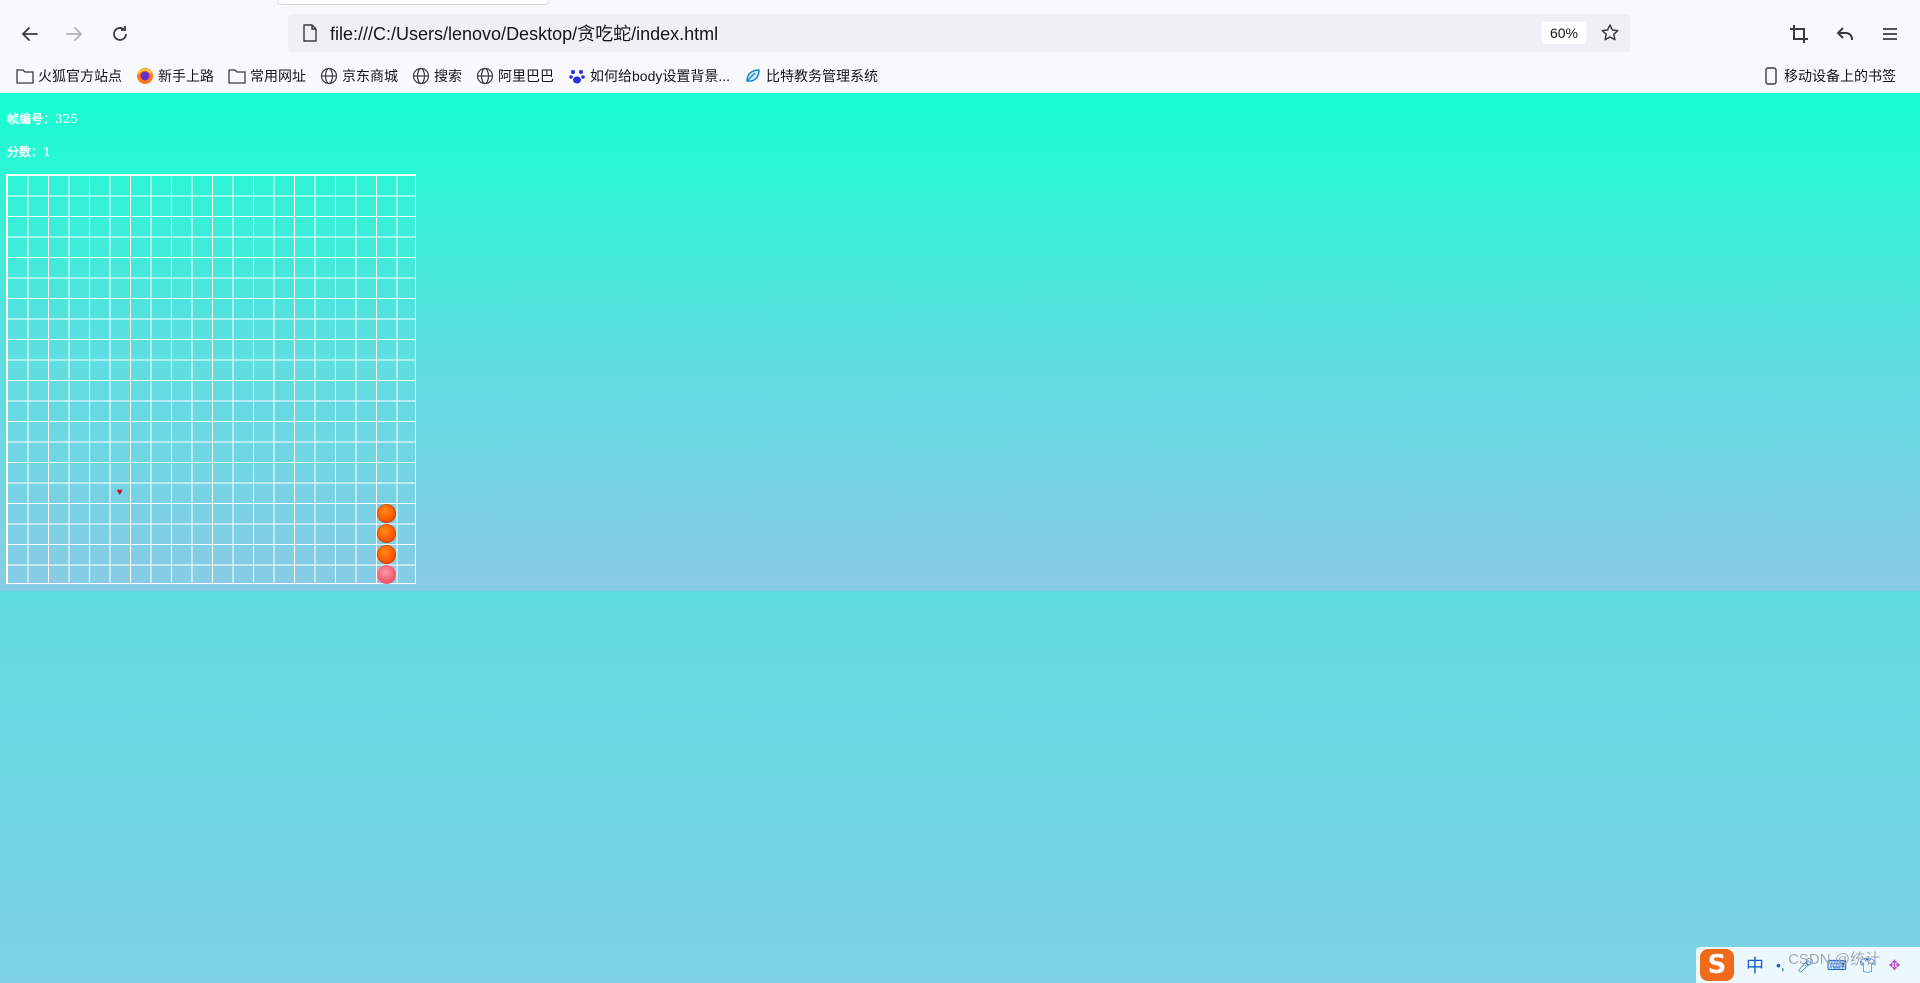 Image resolution: width=1920 pixels, height=983 pixels. I want to click on active-tab-edge, so click(413, 2).